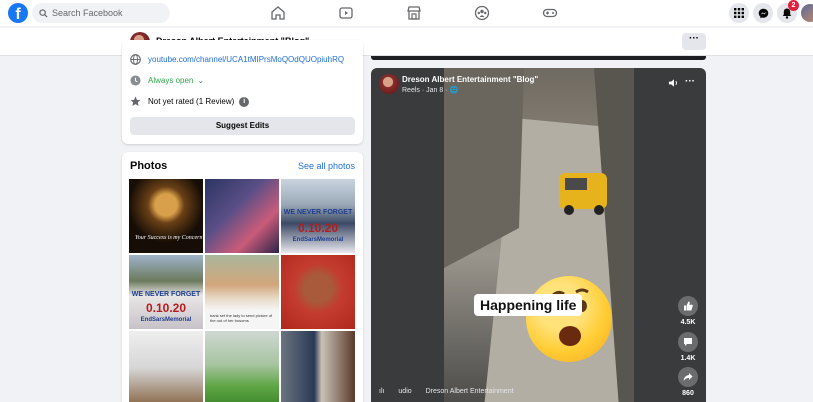 This screenshot has height=402, width=813. Describe the element at coordinates (550, 13) in the screenshot. I see `gaming-icon` at that location.